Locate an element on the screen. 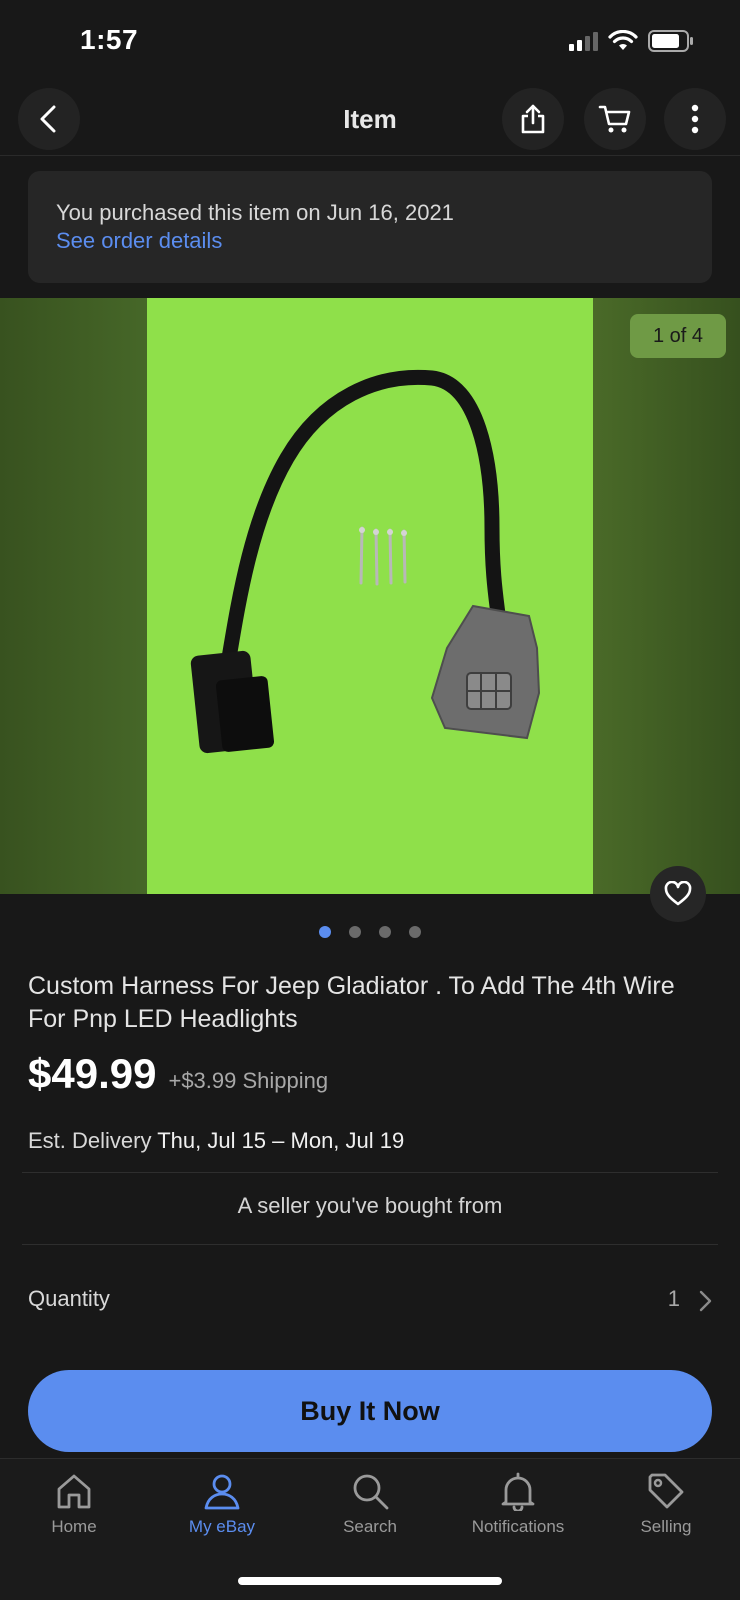  gallery-pagination is located at coordinates (370, 934).